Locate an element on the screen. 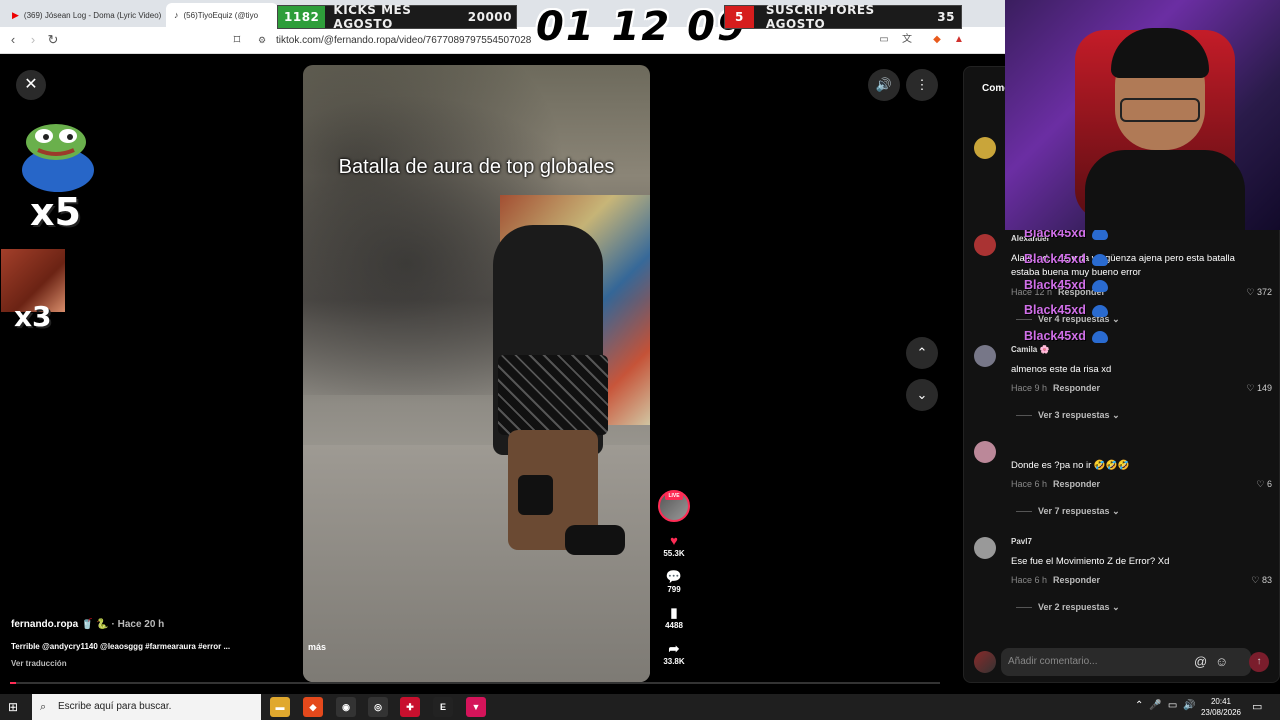 This screenshot has height=720, width=1280. forward-icon: › is located at coordinates (33, 40).